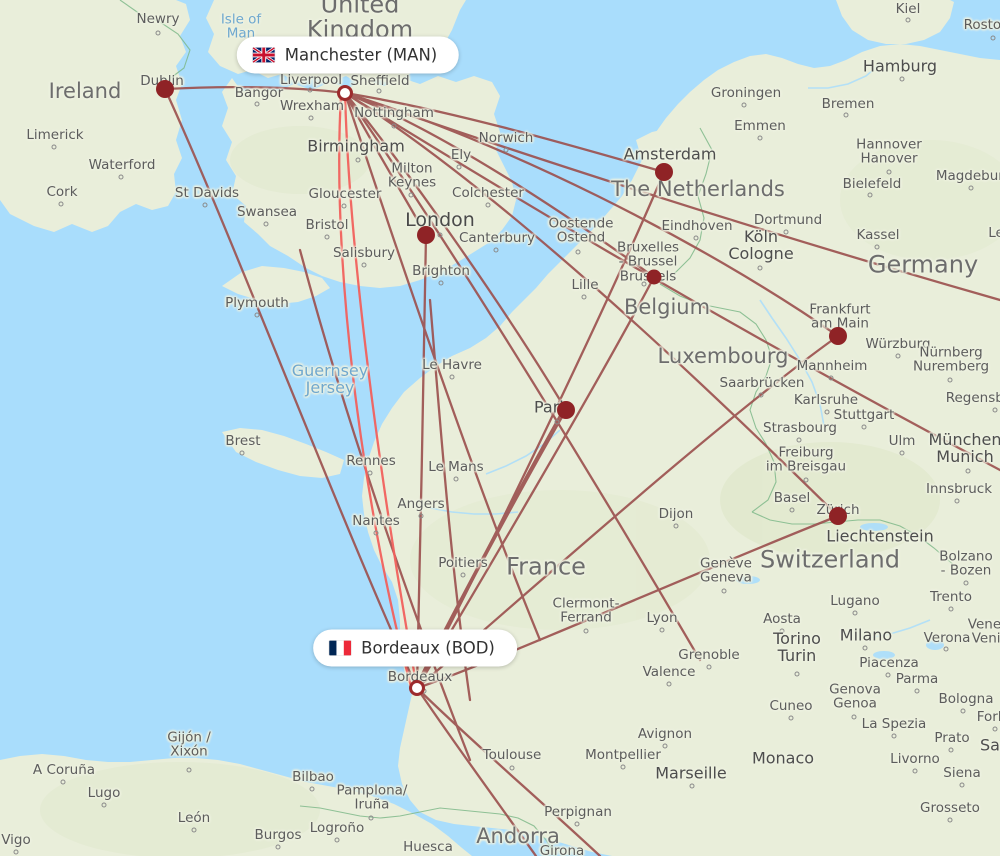  Describe the element at coordinates (426, 235) in the screenshot. I see `airport-node-london` at that location.